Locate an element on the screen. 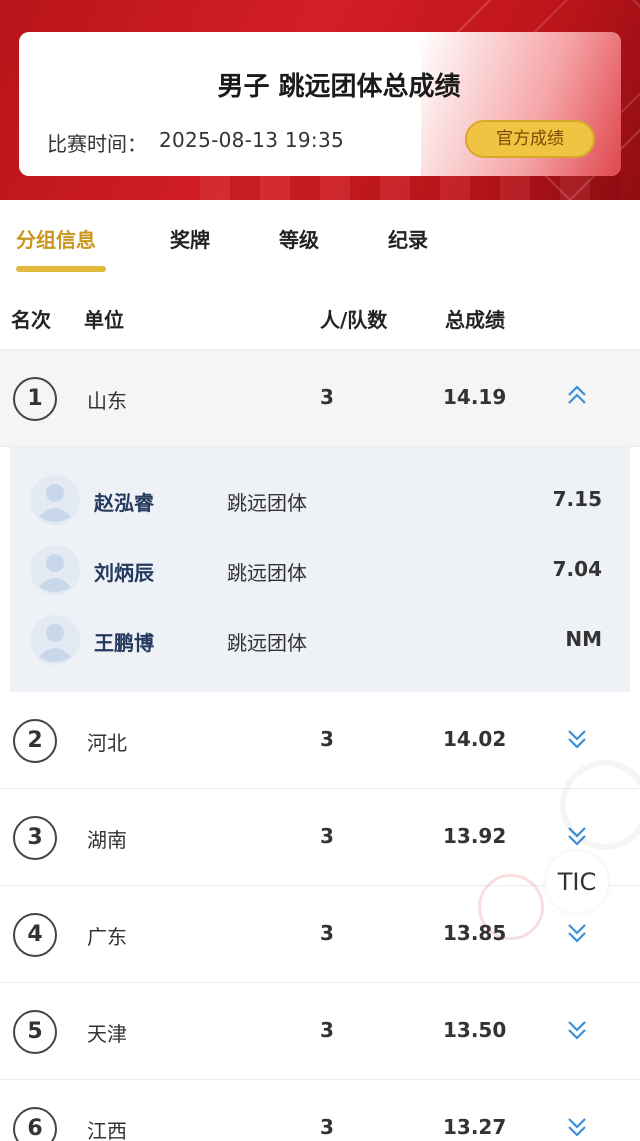 The height and width of the screenshot is (1141, 640). rank-badge: 2 is located at coordinates (35, 741).